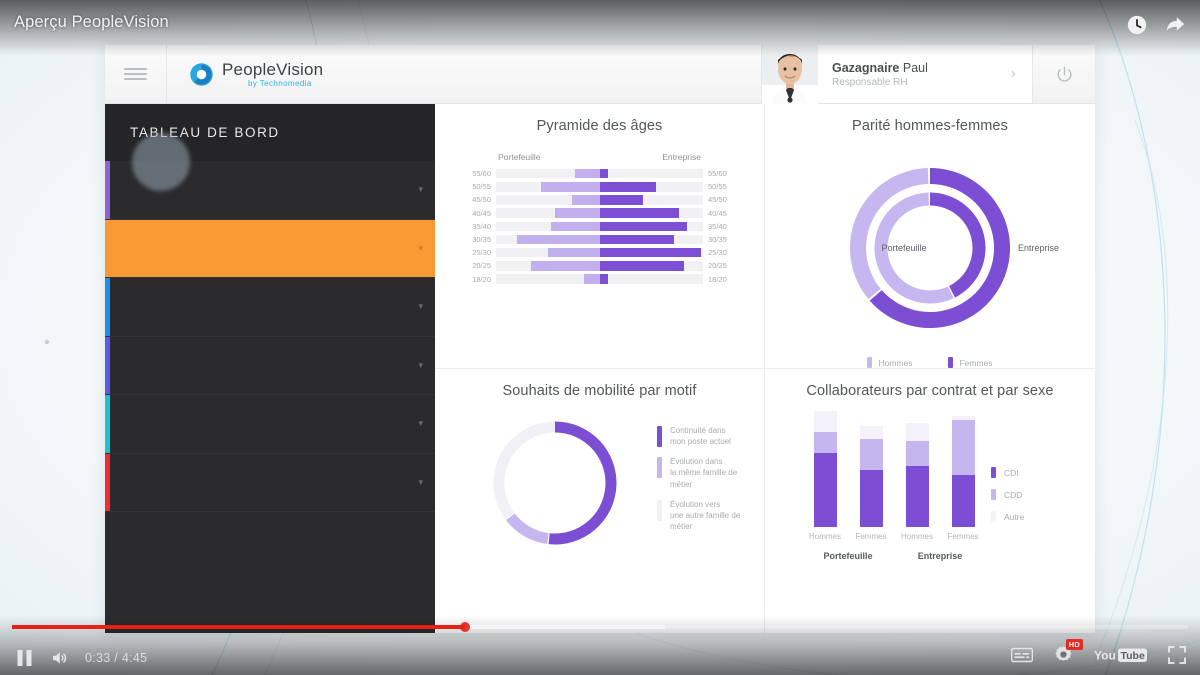 The height and width of the screenshot is (675, 1200). Describe the element at coordinates (895, 362) in the screenshot. I see `legend-label: Hommes` at that location.